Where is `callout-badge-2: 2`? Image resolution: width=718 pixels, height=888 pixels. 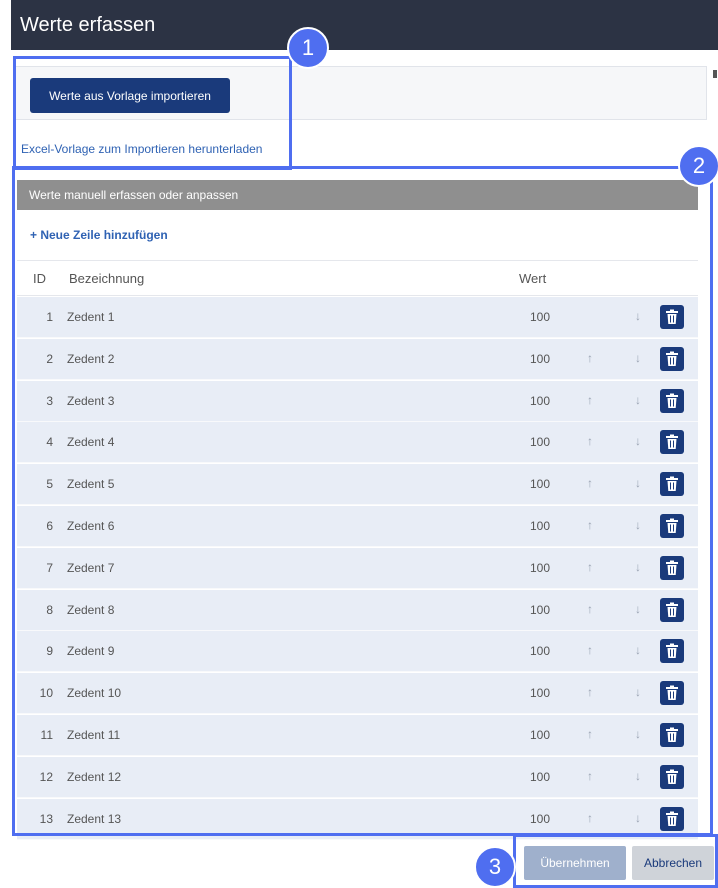
callout-badge-2: 2 is located at coordinates (698, 166).